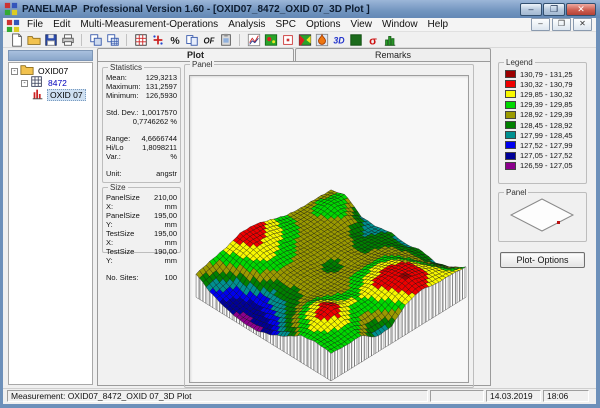 Image resolution: width=600 pixels, height=408 pixels. I want to click on stat-value: 131,2597, so click(161, 86).